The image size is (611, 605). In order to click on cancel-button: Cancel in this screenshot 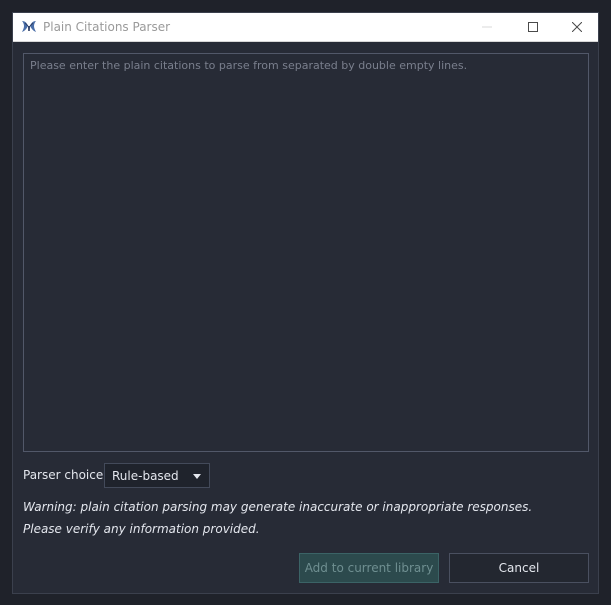, I will do `click(519, 568)`.